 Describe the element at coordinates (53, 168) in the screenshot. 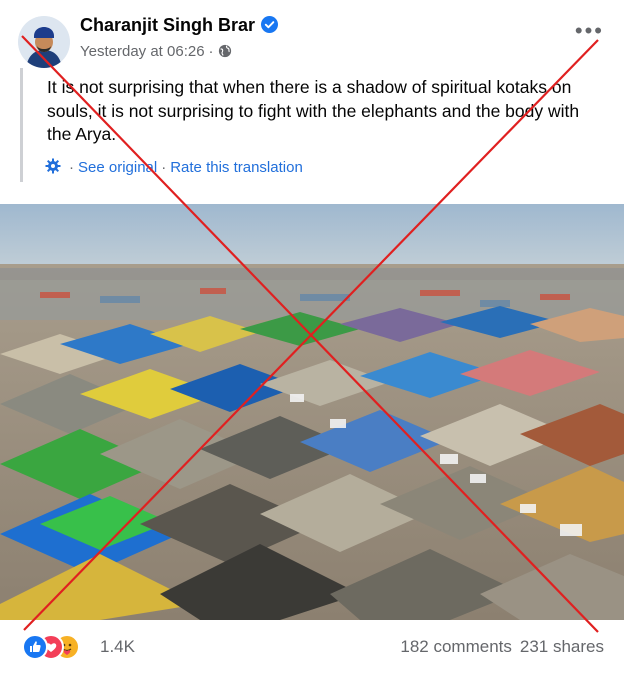

I see `gear-icon` at that location.